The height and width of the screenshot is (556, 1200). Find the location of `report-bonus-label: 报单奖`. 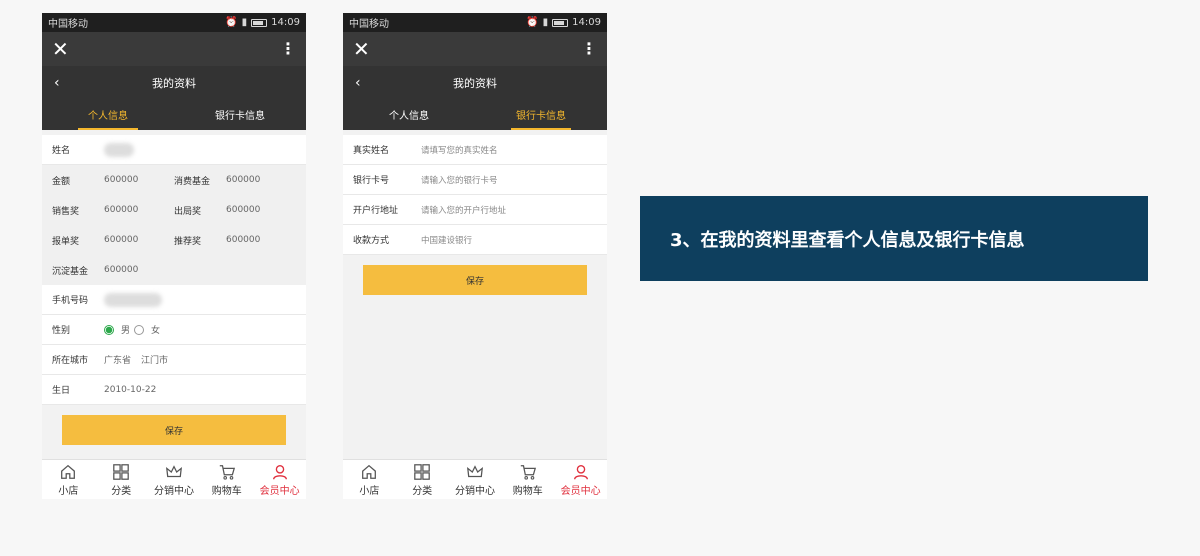

report-bonus-label: 报单奖 is located at coordinates (66, 241).